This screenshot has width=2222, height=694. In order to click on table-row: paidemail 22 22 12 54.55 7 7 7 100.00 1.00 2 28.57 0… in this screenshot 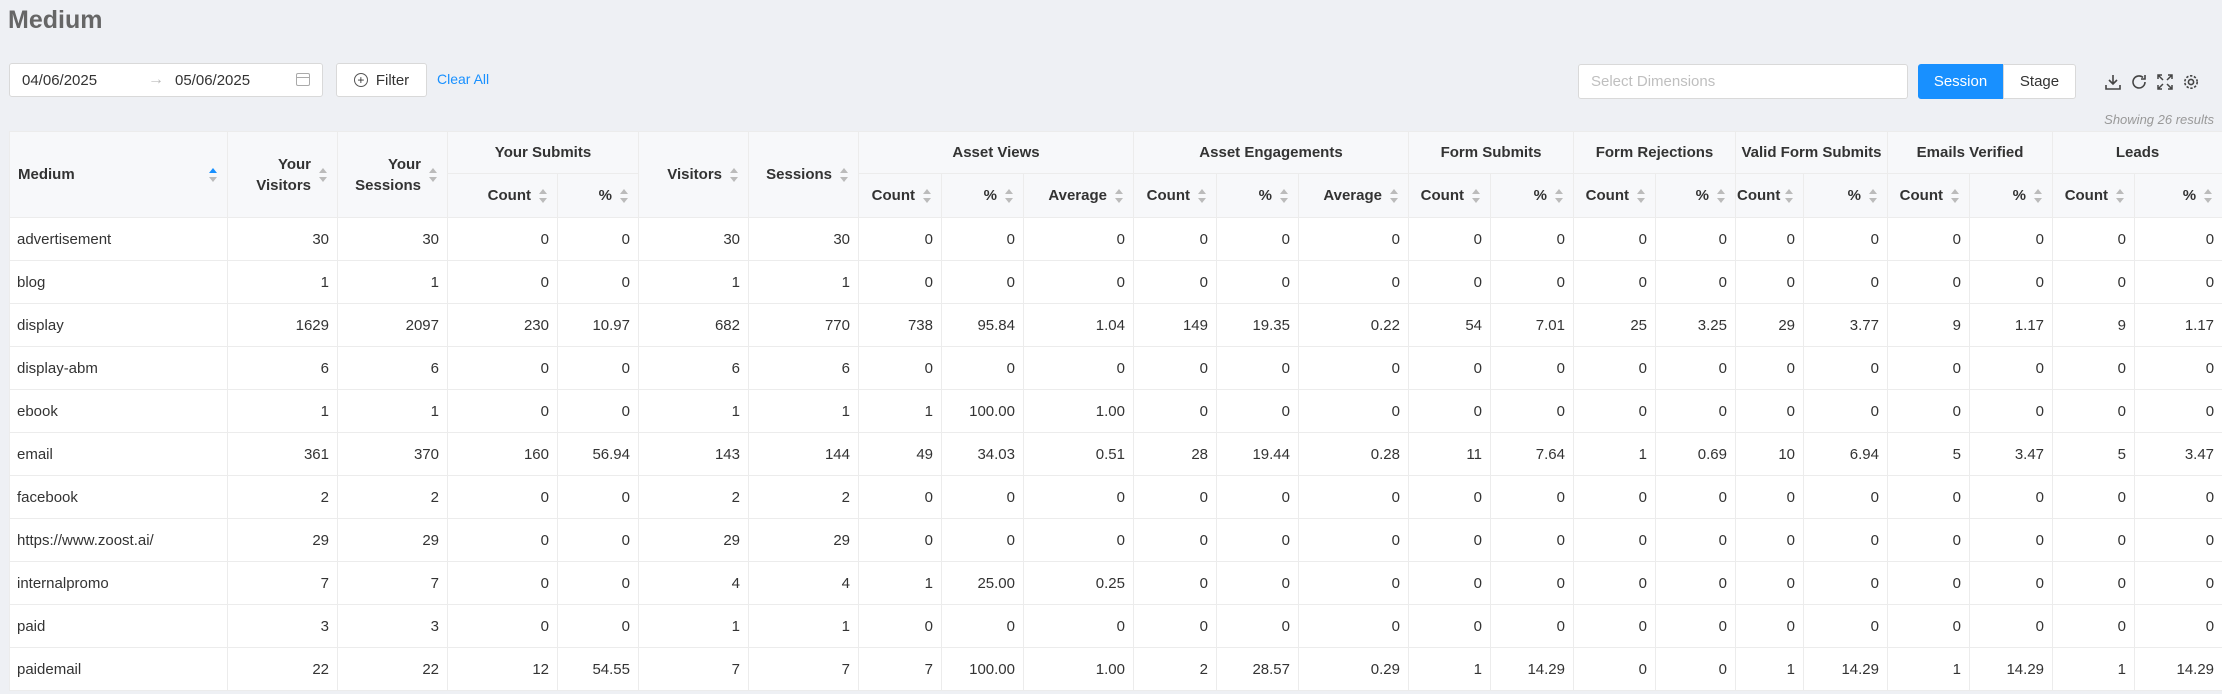, I will do `click(1115, 669)`.